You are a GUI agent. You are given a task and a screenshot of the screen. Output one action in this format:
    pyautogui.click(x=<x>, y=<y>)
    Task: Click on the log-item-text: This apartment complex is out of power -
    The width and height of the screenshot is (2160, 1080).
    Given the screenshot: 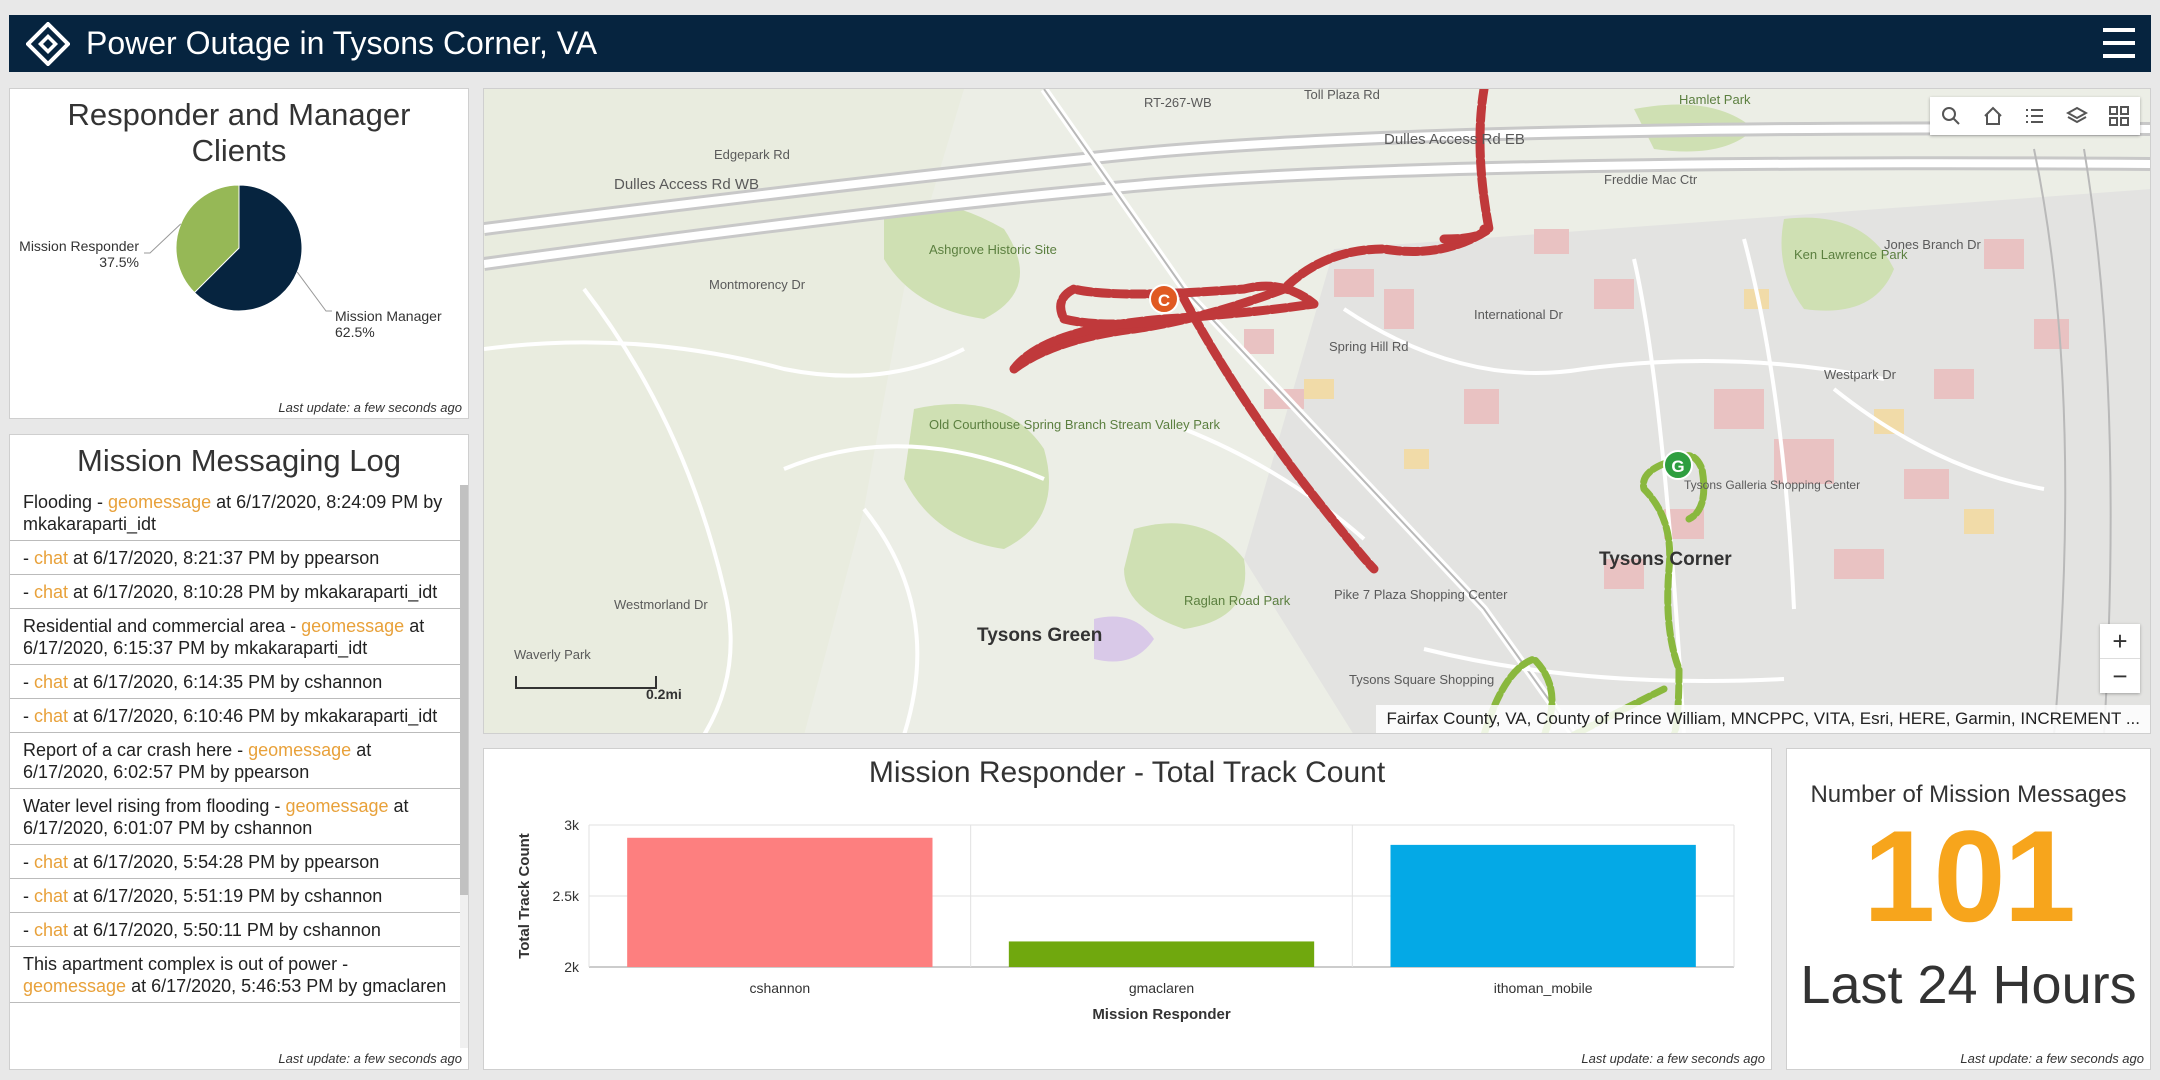 What is the action you would take?
    pyautogui.click(x=186, y=964)
    